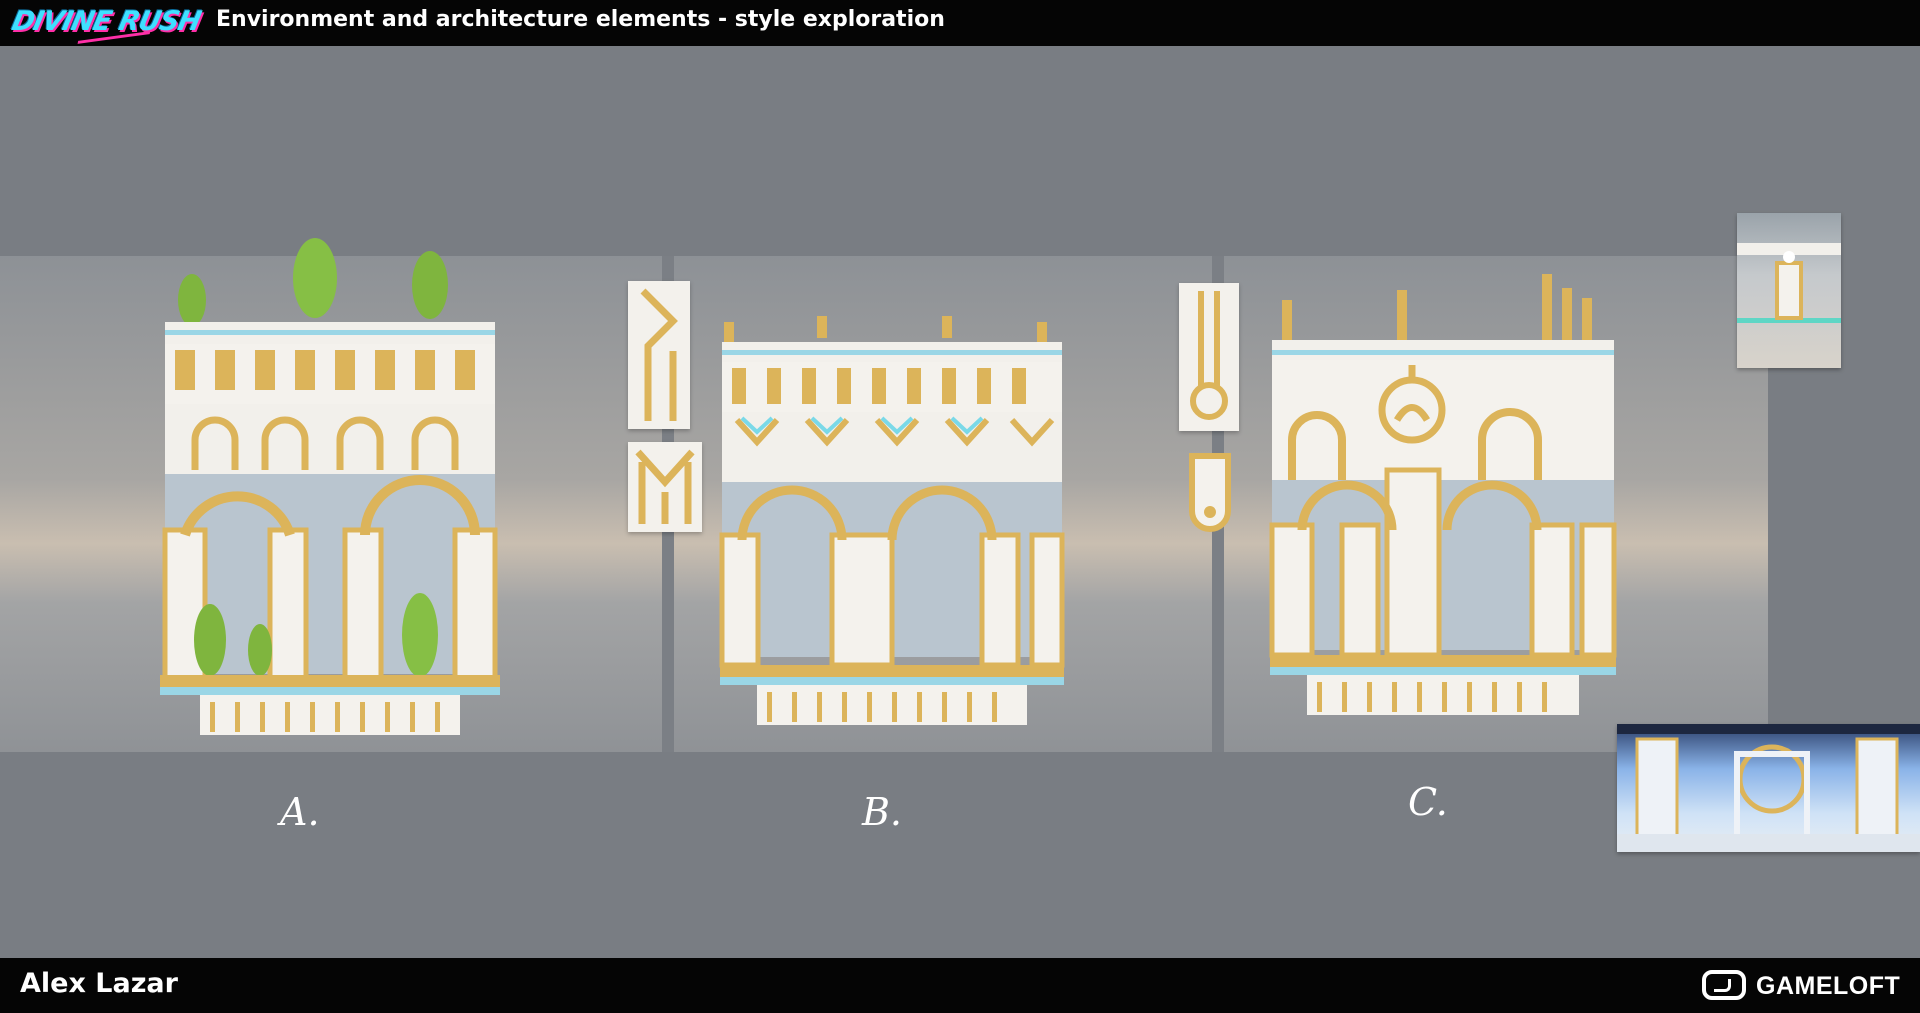  Describe the element at coordinates (1443, 494) in the screenshot. I see `architecture-concept-c` at that location.